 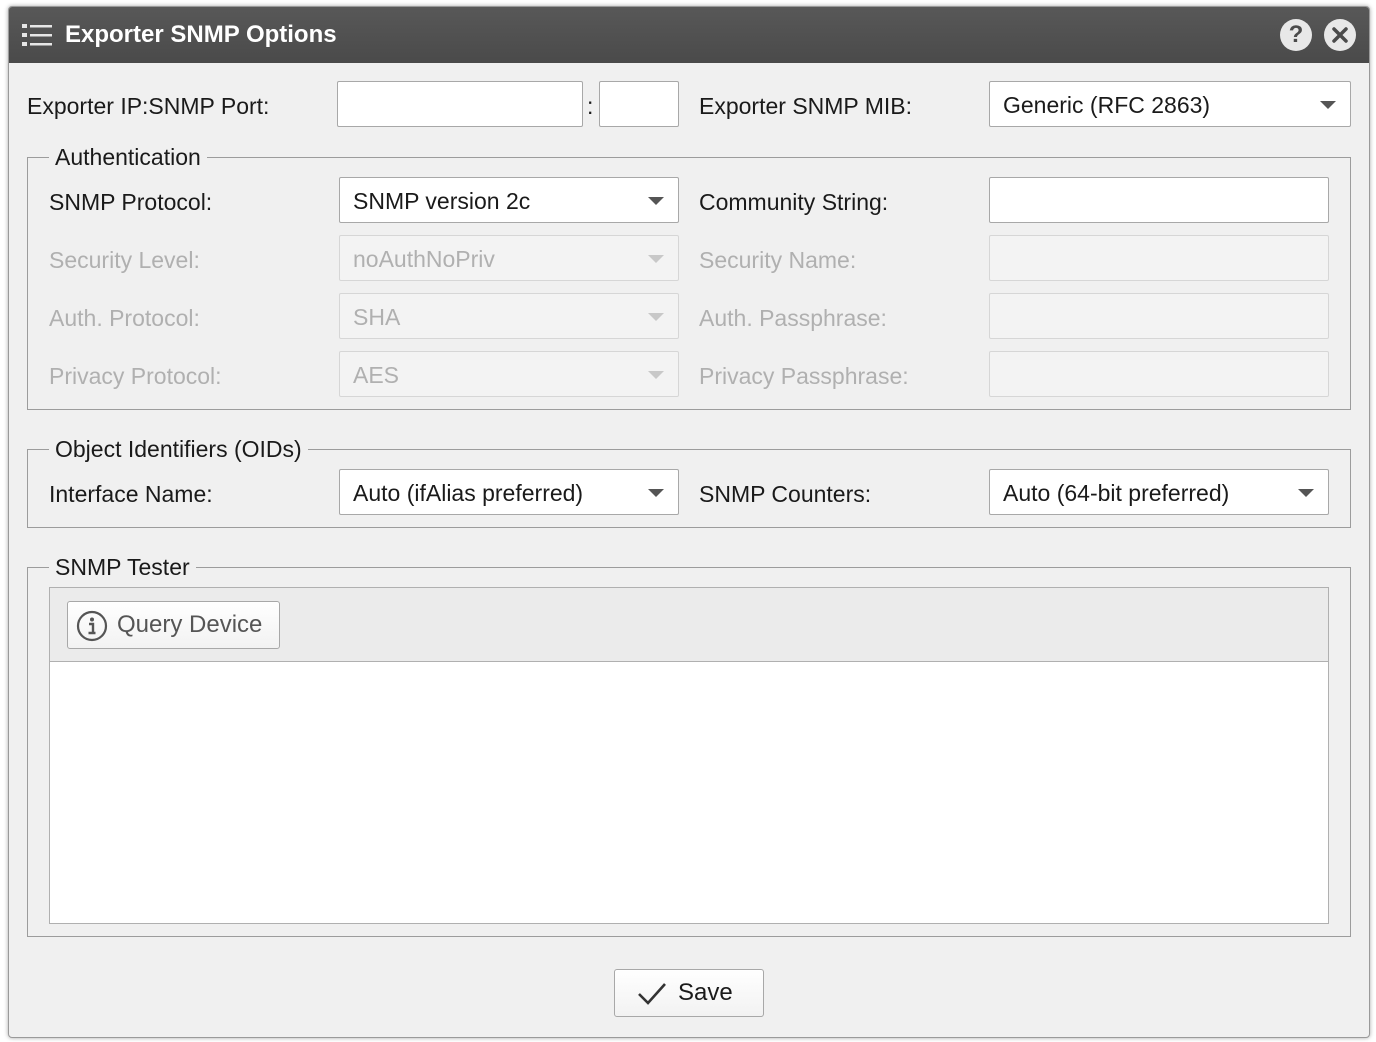 What do you see at coordinates (178, 449) in the screenshot?
I see `oids-legend: Object Identifiers (OIDs)` at bounding box center [178, 449].